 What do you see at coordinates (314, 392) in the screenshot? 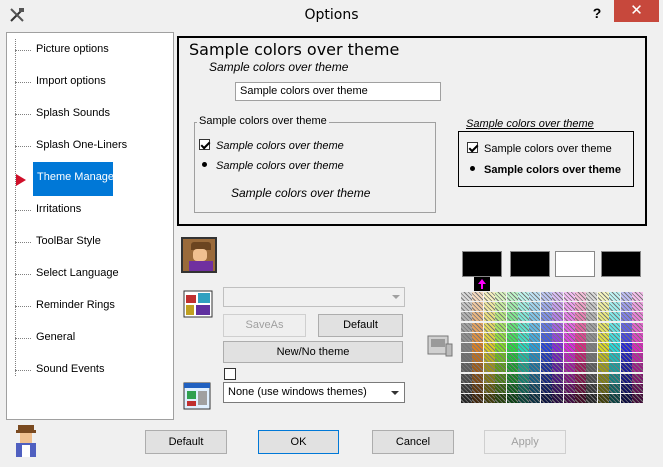
I see `theme-select: None (use windows themes)` at bounding box center [314, 392].